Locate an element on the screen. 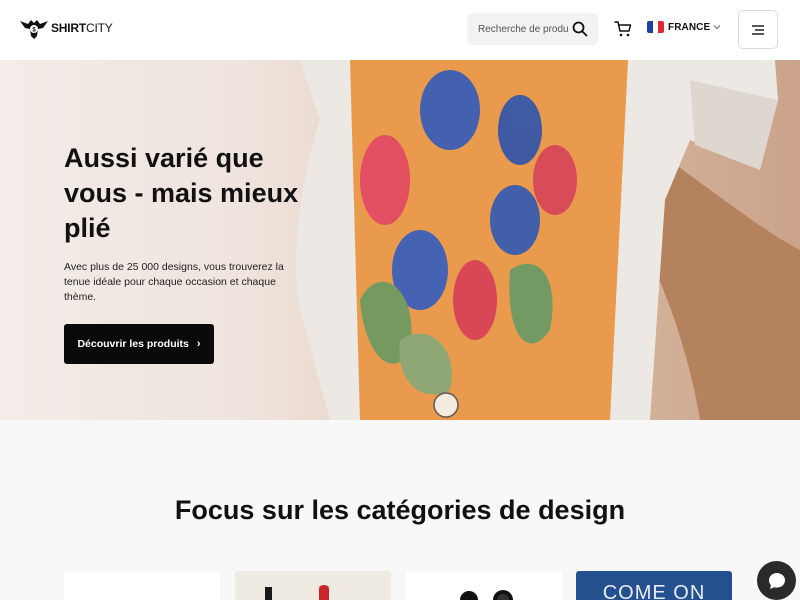 The height and width of the screenshot is (600, 800). discover-products-label: Découvrir les produits is located at coordinates (133, 344).